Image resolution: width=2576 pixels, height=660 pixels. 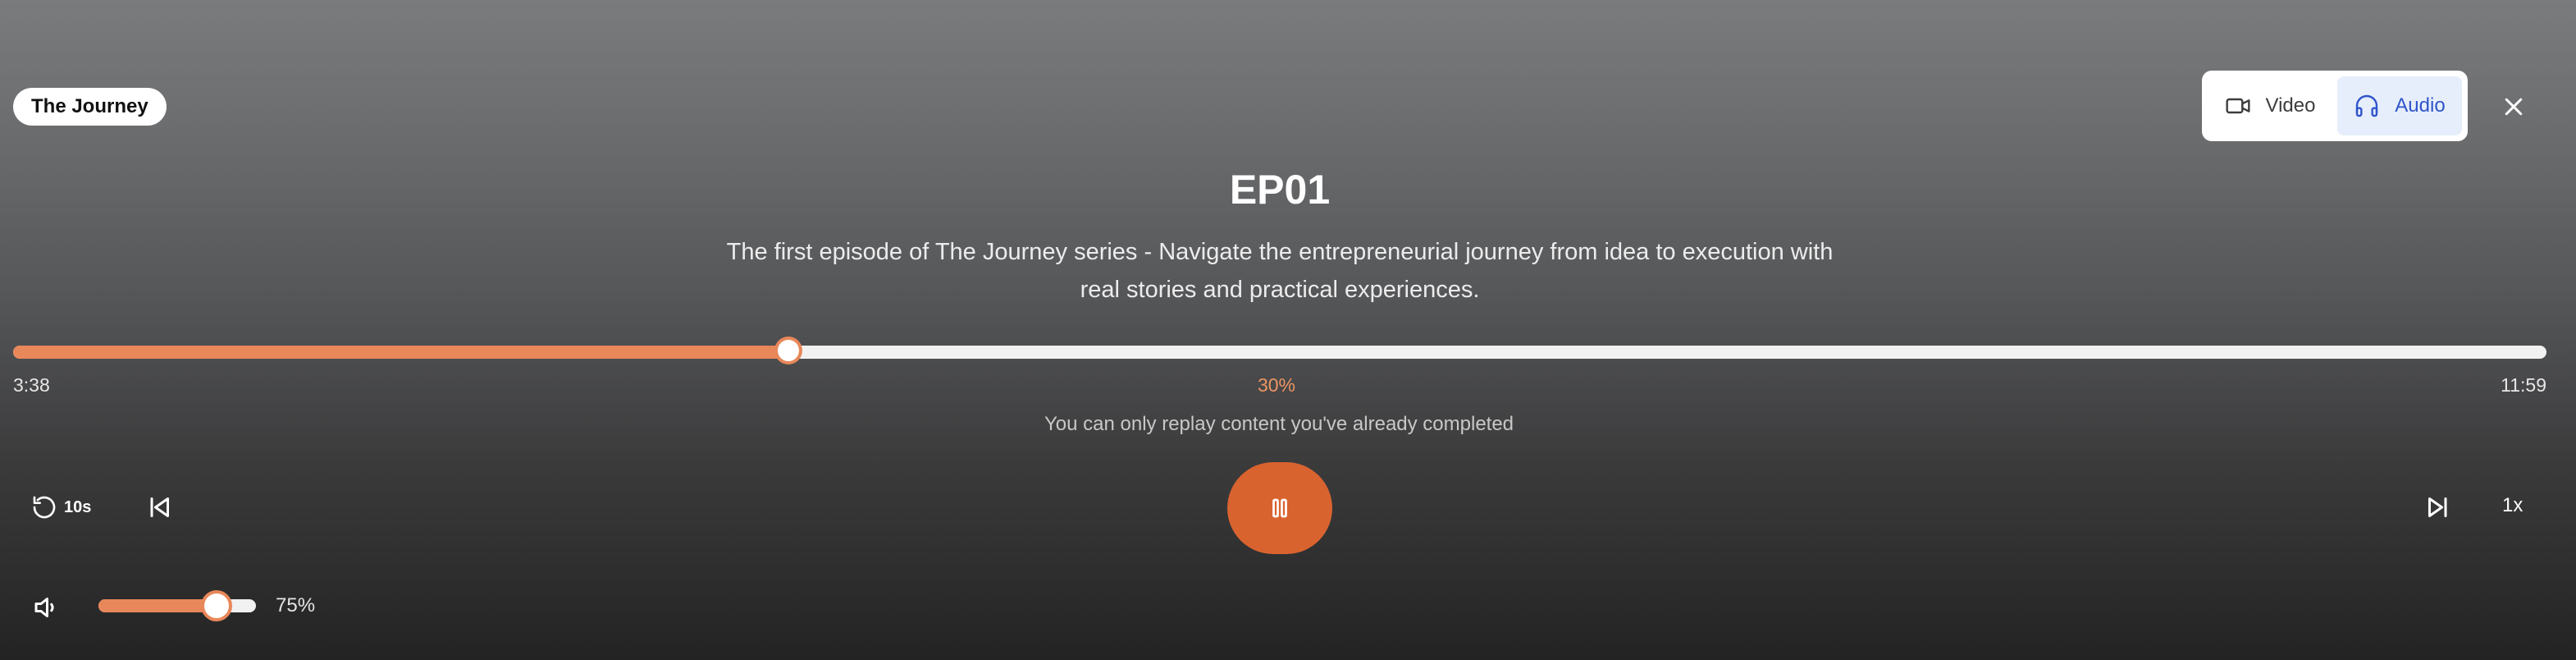 I want to click on previous-button, so click(x=159, y=508).